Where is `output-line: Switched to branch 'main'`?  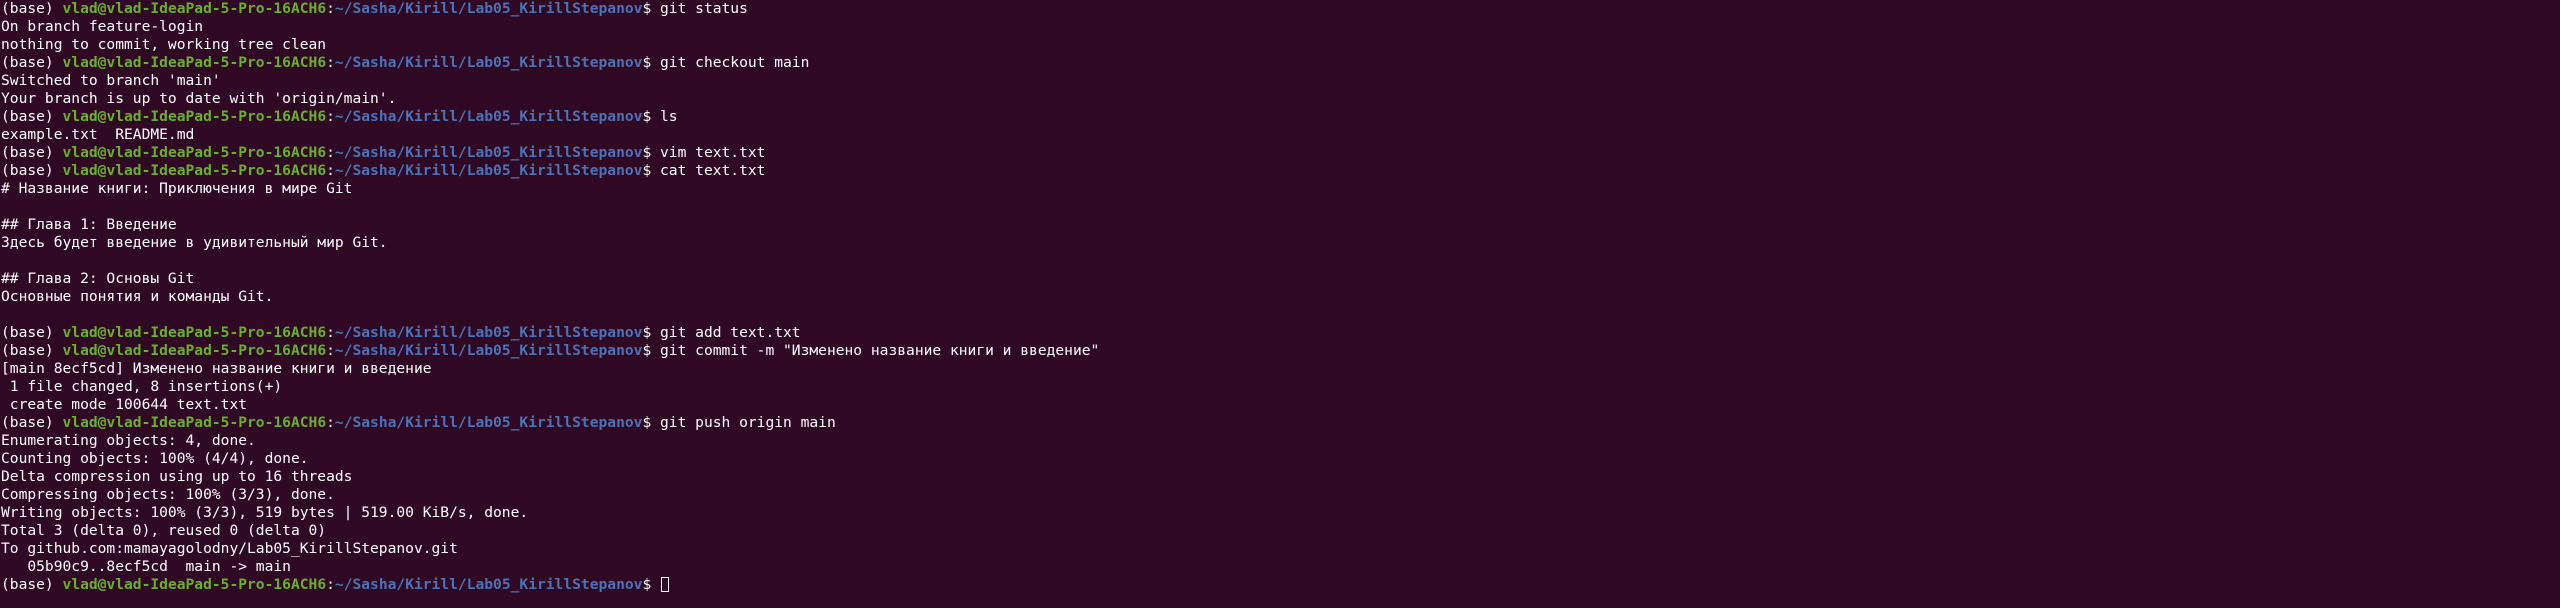
output-line: Switched to branch 'main' is located at coordinates (111, 80).